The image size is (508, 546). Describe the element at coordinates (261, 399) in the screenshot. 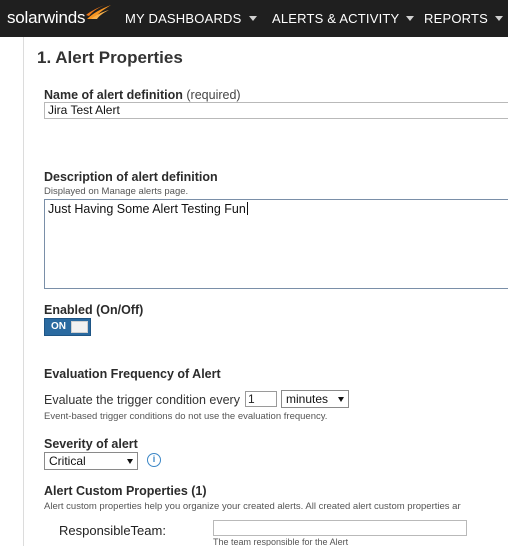

I see `evaluation-interval-input: 1` at that location.